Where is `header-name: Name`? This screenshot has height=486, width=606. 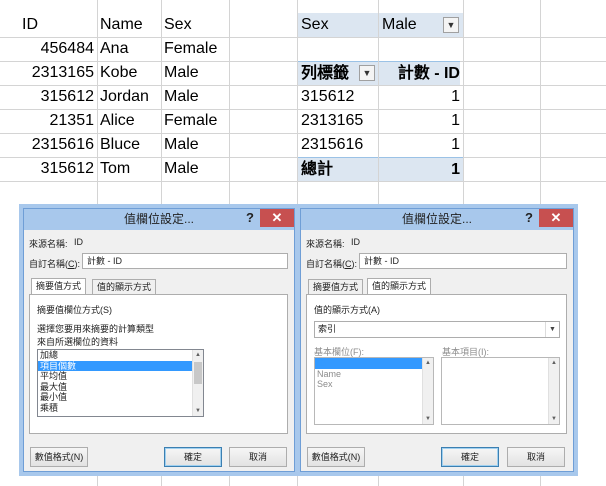
header-name: Name is located at coordinates (130, 25).